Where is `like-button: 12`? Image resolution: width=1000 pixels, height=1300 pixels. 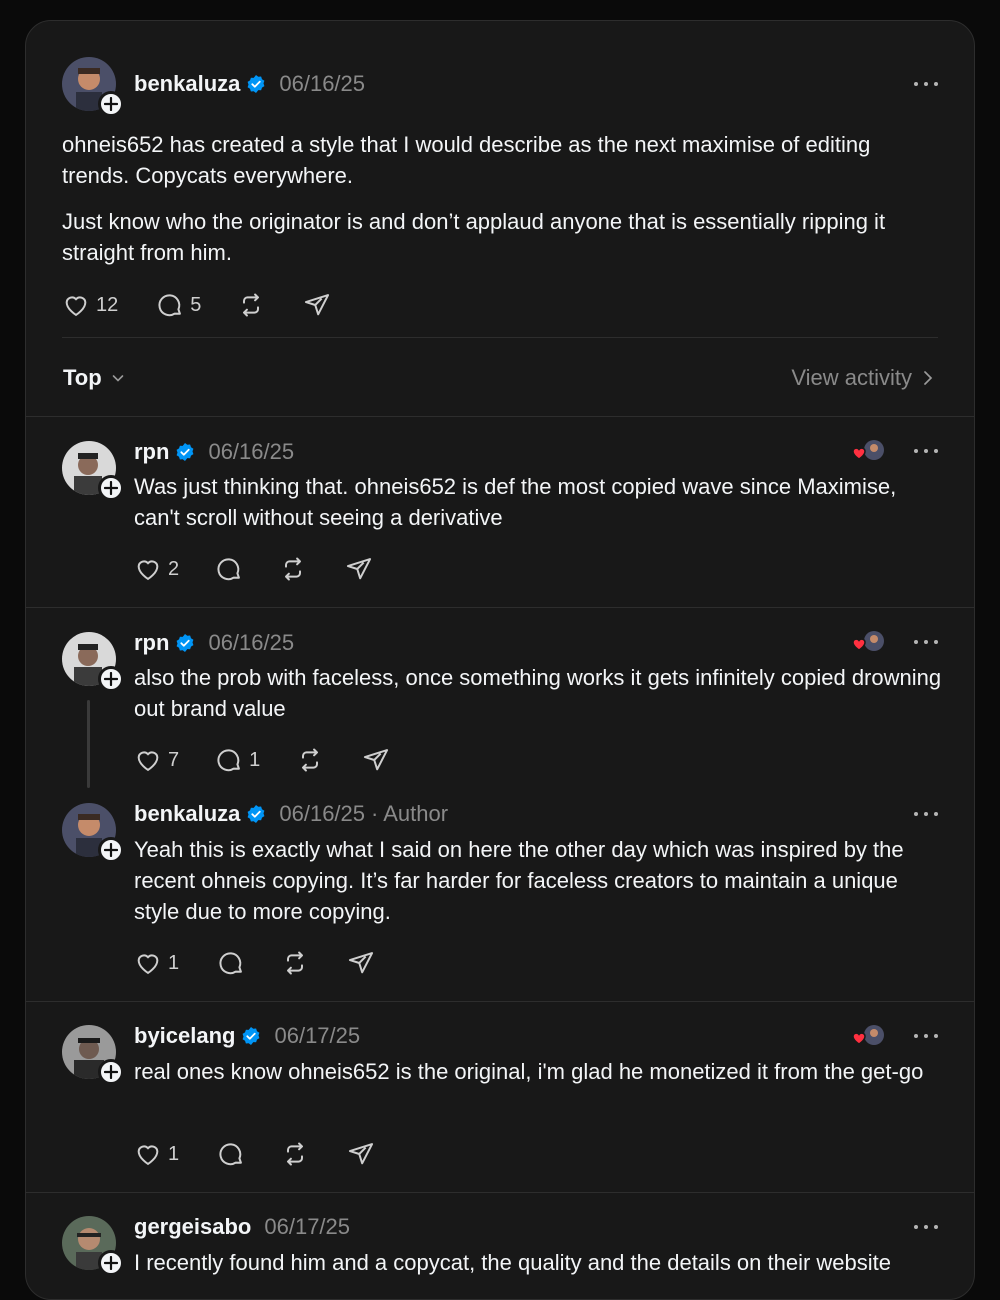
like-button: 12 is located at coordinates (90, 305).